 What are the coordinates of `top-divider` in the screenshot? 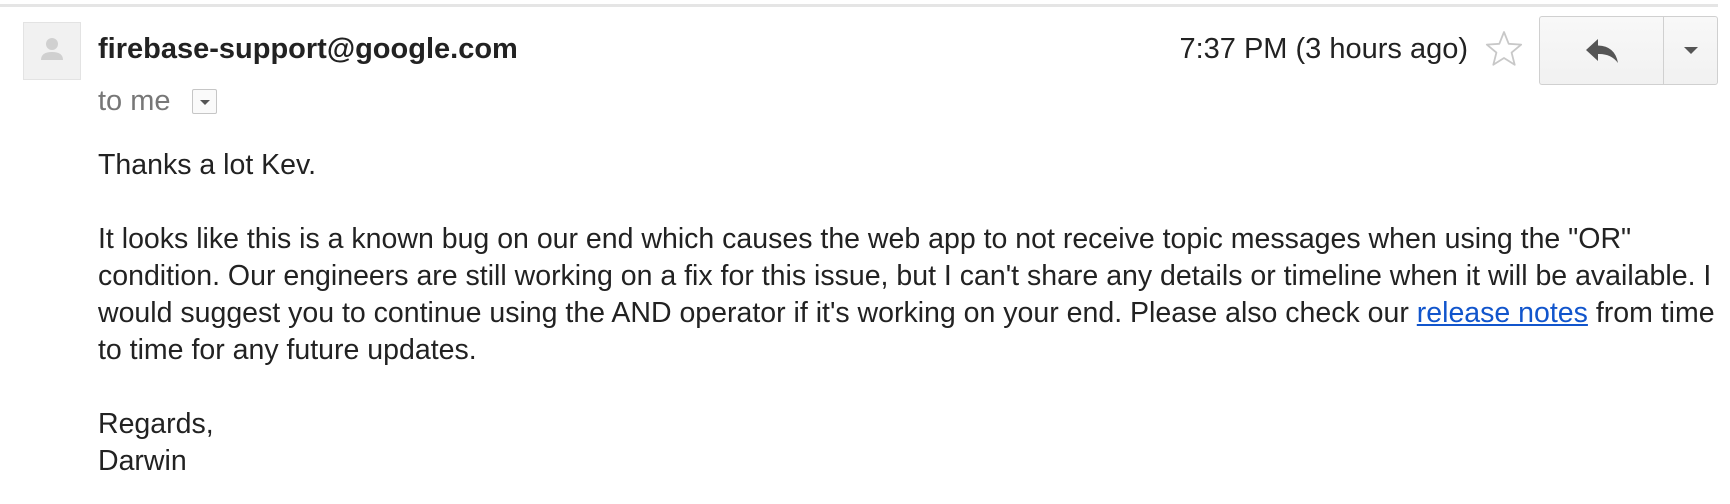 It's located at (859, 5).